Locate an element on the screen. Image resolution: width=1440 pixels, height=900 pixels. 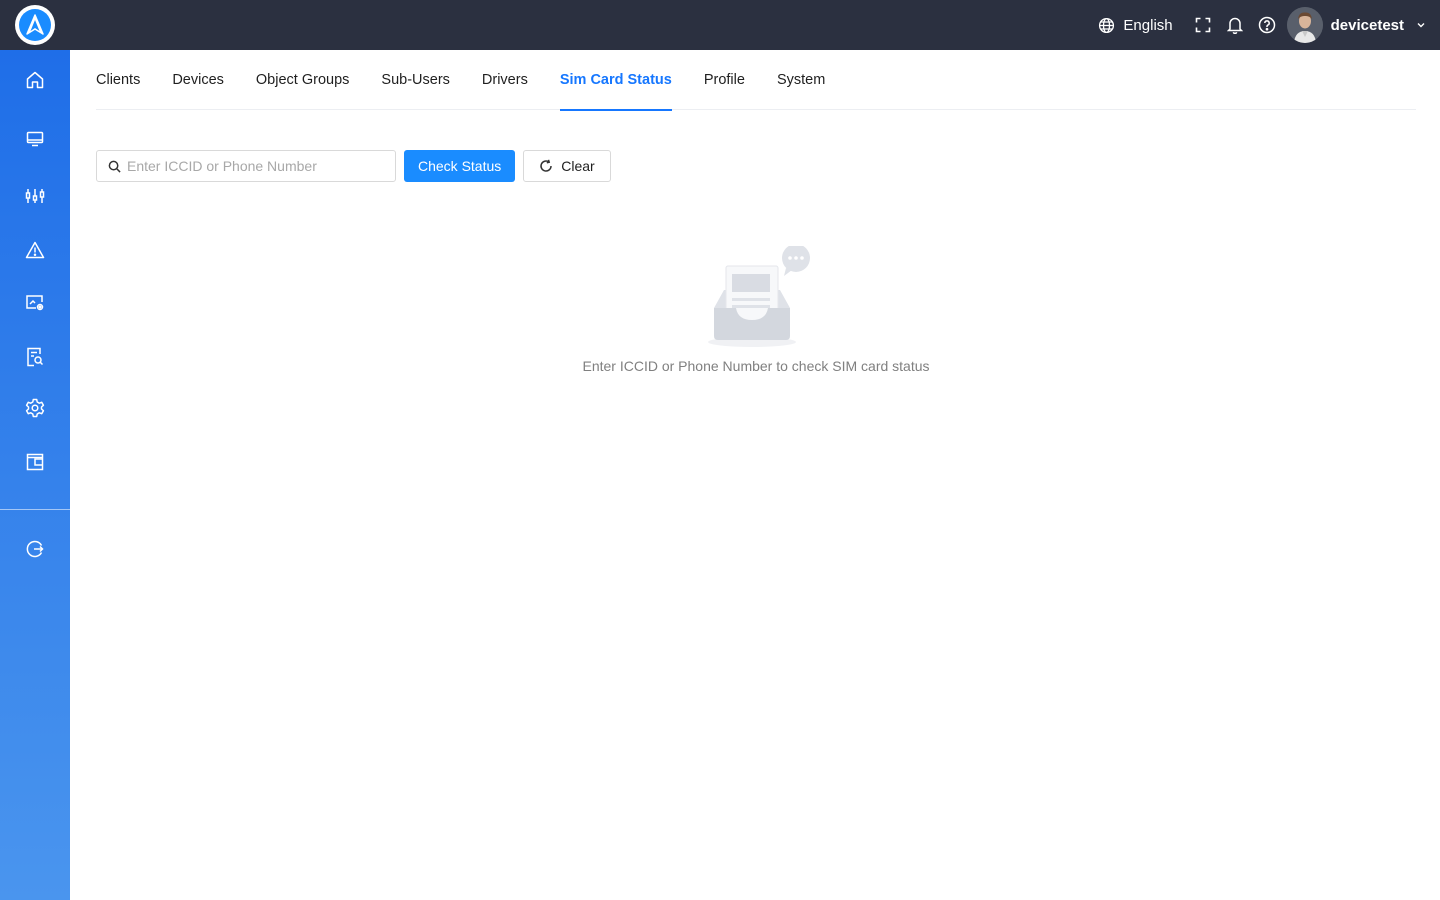
search-toolbar: Check Status Clear is located at coordinates (353, 166).